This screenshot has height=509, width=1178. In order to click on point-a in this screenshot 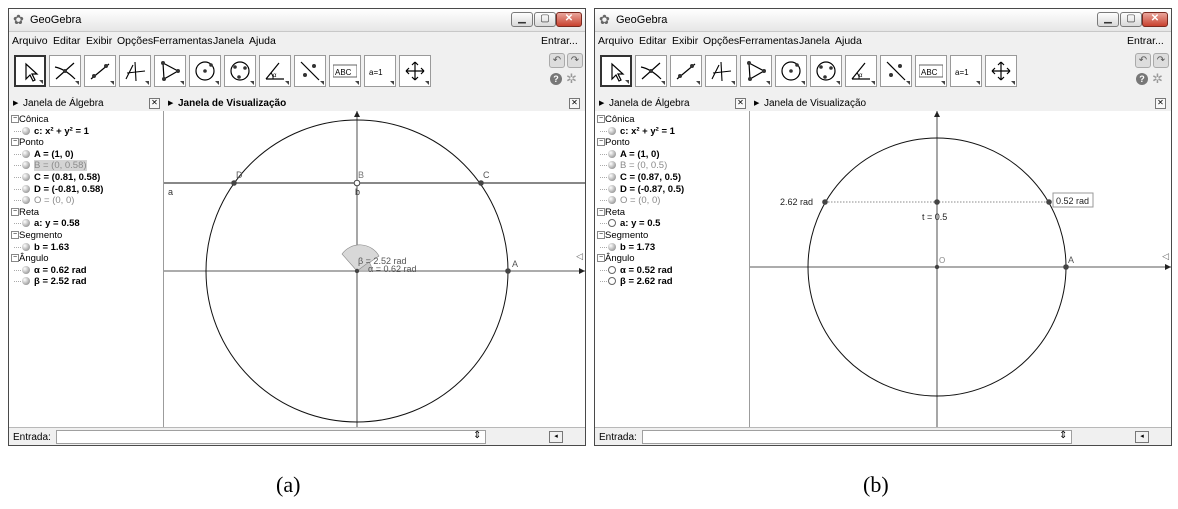, I will do `click(1066, 267)`.